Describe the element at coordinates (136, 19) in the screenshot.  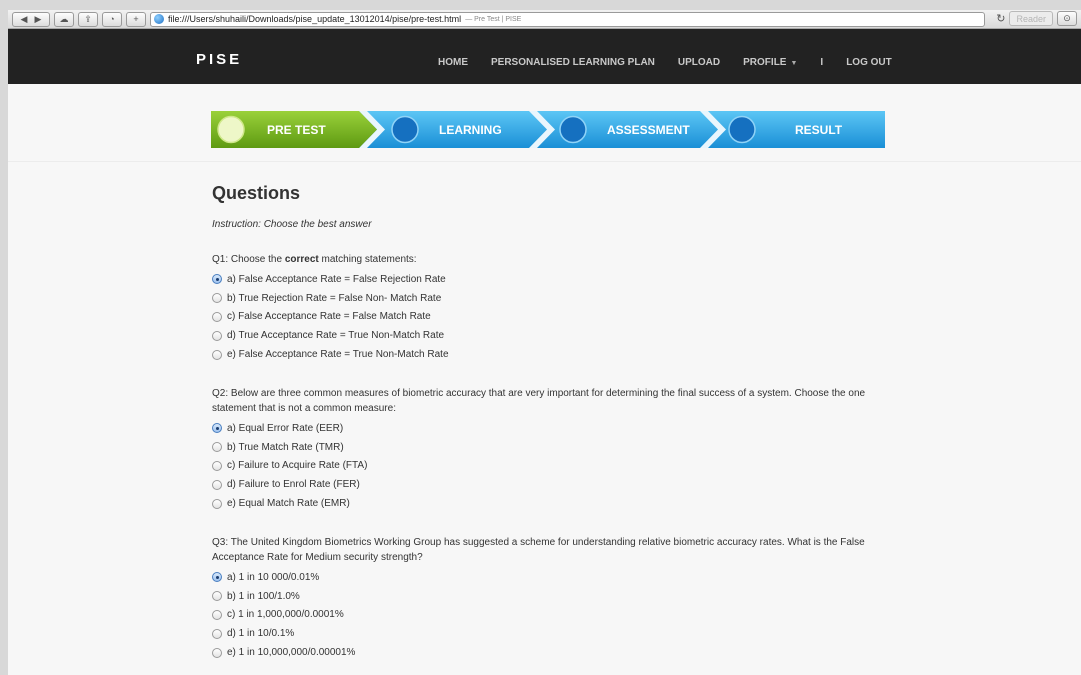
I see `add-tab-icon: +` at that location.